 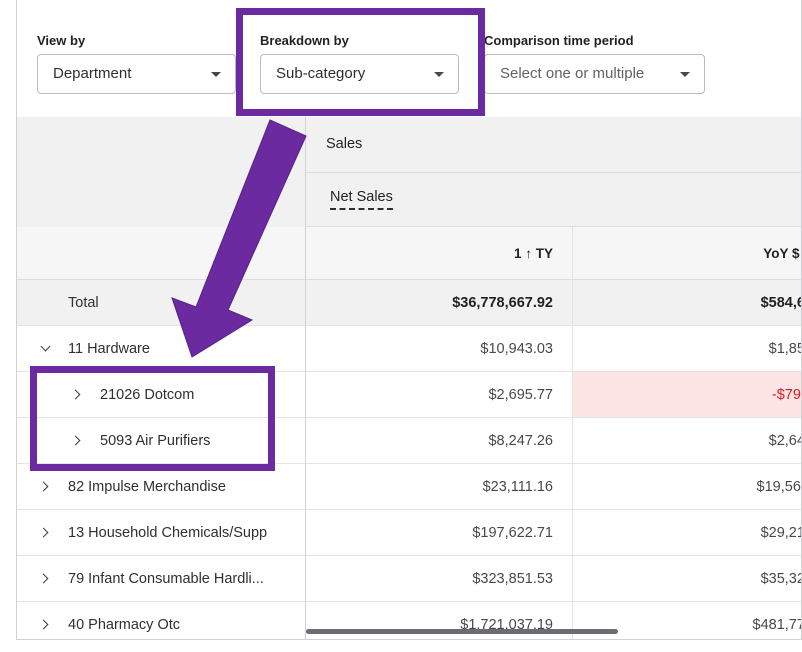 What do you see at coordinates (61, 40) in the screenshot?
I see `view-by-label: View by` at bounding box center [61, 40].